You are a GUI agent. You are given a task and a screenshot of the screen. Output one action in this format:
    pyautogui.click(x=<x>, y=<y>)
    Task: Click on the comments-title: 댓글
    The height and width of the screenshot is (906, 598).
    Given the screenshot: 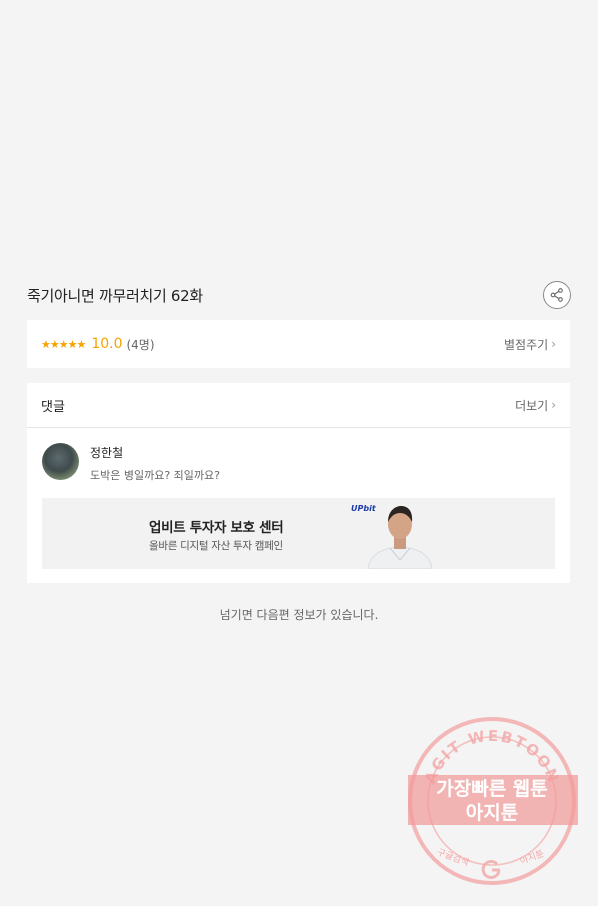 What is the action you would take?
    pyautogui.click(x=53, y=407)
    